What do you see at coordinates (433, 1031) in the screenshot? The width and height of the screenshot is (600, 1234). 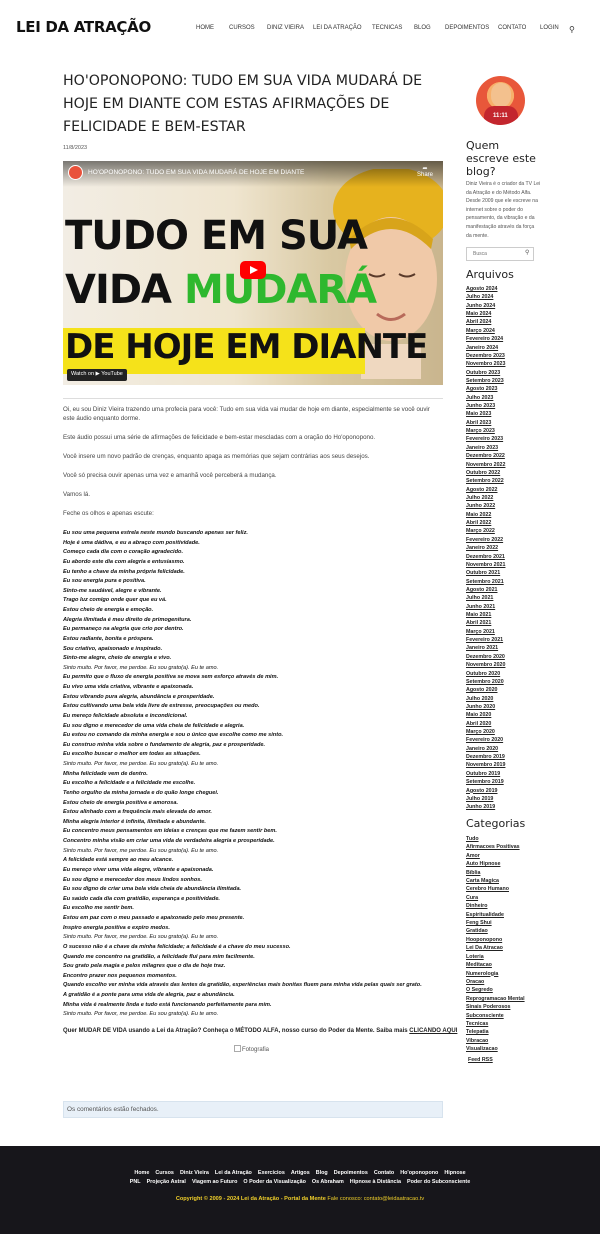 I see `cta-link: CLICANDO AQUI` at bounding box center [433, 1031].